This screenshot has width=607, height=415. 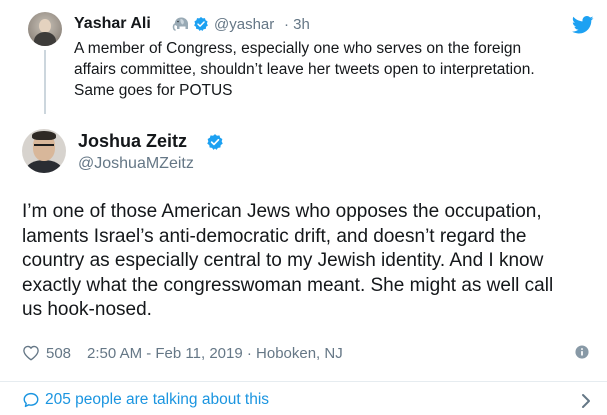 What do you see at coordinates (31, 400) in the screenshot?
I see `comment-bubble-icon` at bounding box center [31, 400].